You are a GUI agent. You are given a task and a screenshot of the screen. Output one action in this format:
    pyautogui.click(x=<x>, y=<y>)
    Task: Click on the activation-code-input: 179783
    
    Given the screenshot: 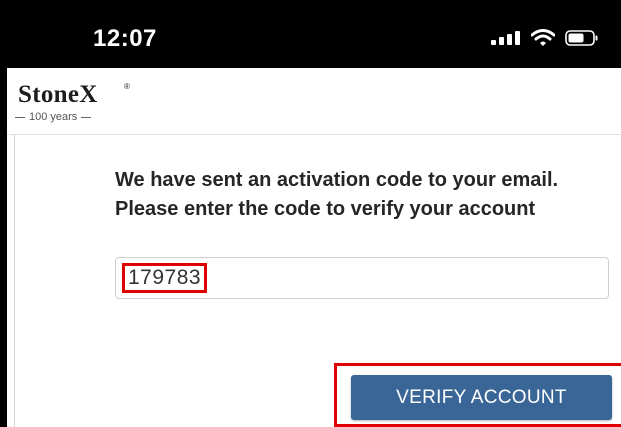 What is the action you would take?
    pyautogui.click(x=362, y=278)
    